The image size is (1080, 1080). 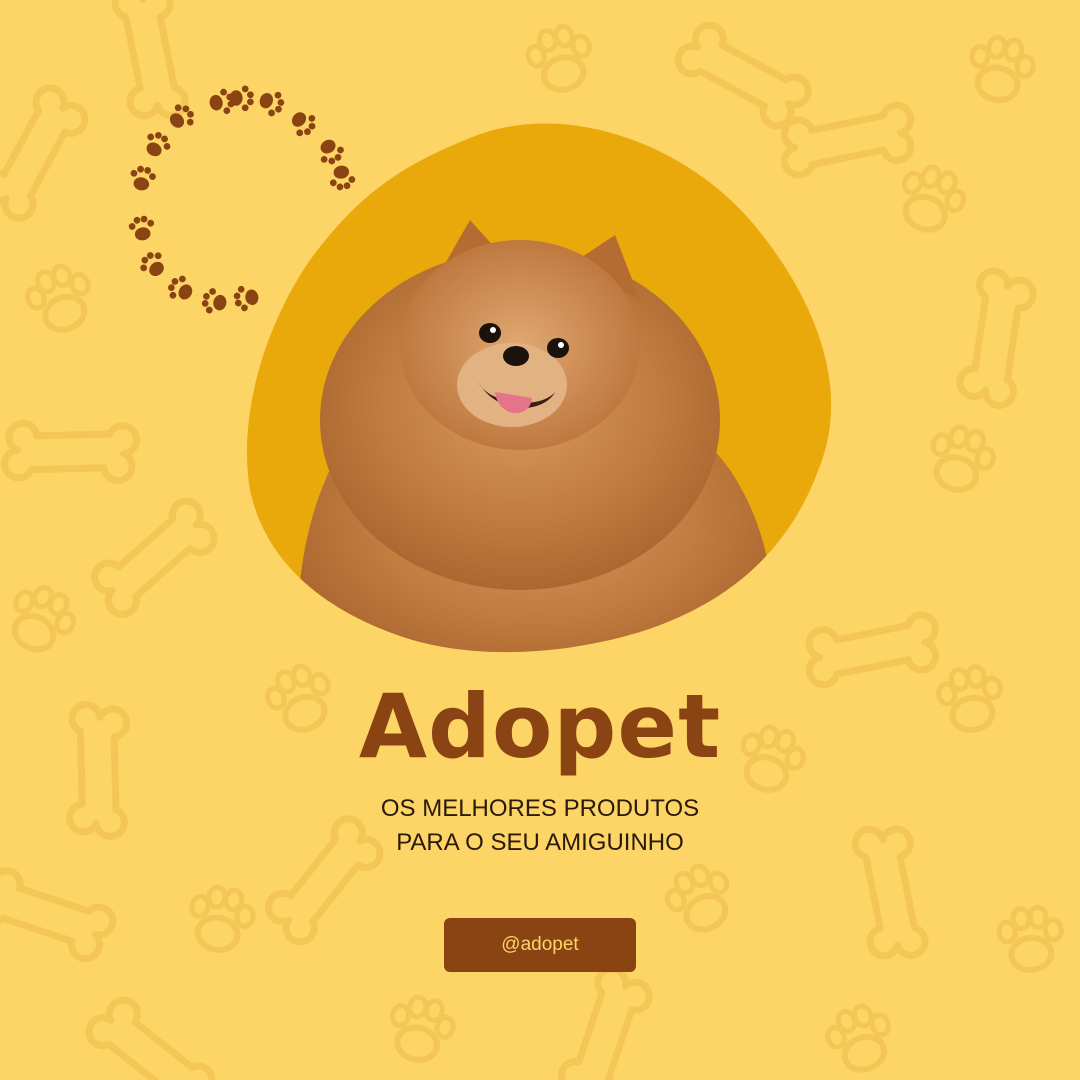 What do you see at coordinates (540, 842) in the screenshot?
I see `tagline-line-2: PARA O SEU AMIGUINHO` at bounding box center [540, 842].